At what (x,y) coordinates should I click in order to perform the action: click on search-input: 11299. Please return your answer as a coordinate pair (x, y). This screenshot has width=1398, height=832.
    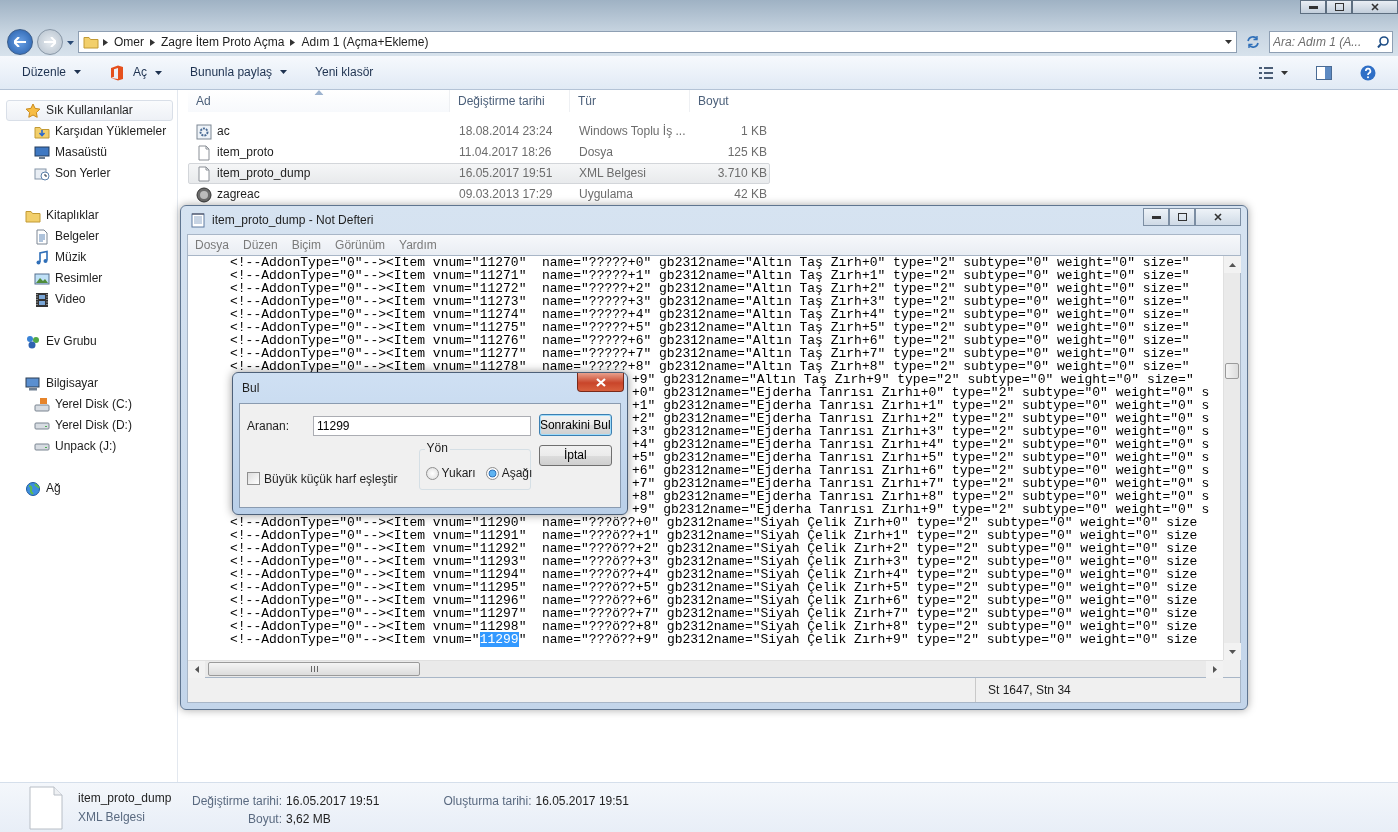
    Looking at the image, I should click on (422, 426).